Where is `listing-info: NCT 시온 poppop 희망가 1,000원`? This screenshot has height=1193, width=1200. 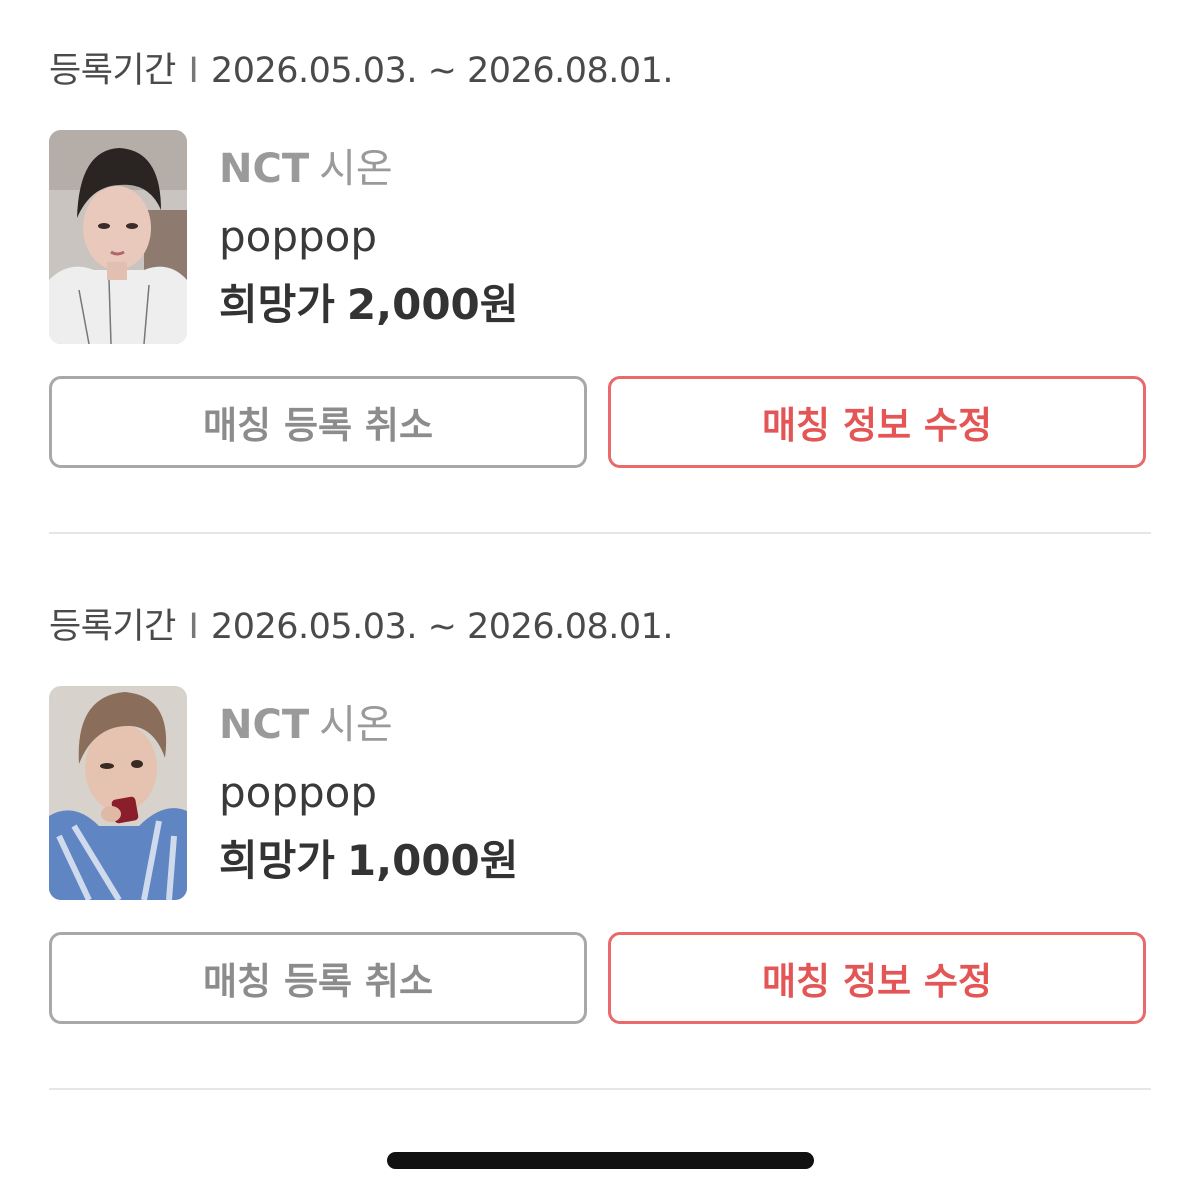
listing-info: NCT 시온 poppop 희망가 1,000원 is located at coordinates (368, 793).